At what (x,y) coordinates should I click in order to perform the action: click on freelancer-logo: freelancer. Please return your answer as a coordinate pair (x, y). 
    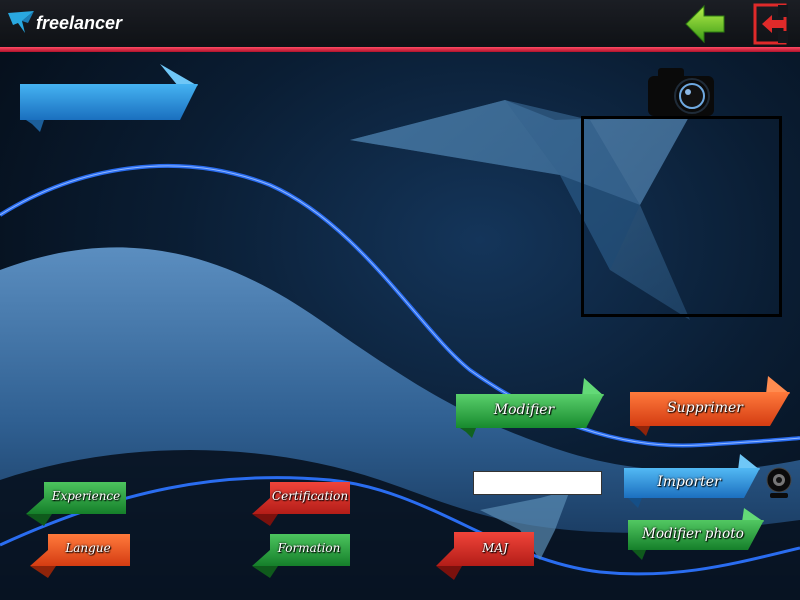
    Looking at the image, I should click on (65, 23).